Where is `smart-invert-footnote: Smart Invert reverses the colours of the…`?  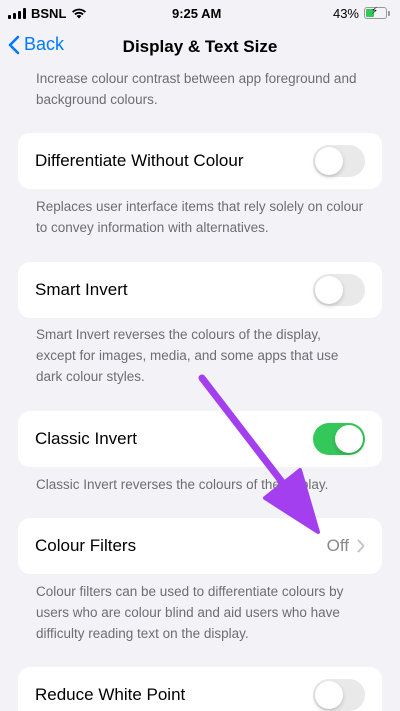
smart-invert-footnote: Smart Invert reverses the colours of the… is located at coordinates (187, 355).